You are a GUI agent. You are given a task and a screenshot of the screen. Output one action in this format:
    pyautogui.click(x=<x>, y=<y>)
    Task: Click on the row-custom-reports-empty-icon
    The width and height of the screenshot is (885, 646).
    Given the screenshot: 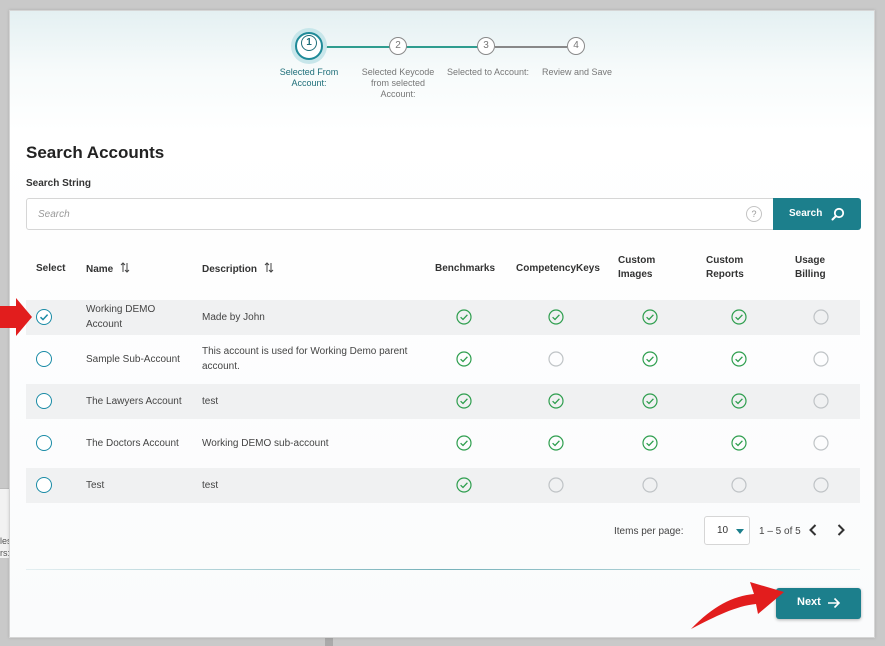 What is the action you would take?
    pyautogui.click(x=739, y=485)
    